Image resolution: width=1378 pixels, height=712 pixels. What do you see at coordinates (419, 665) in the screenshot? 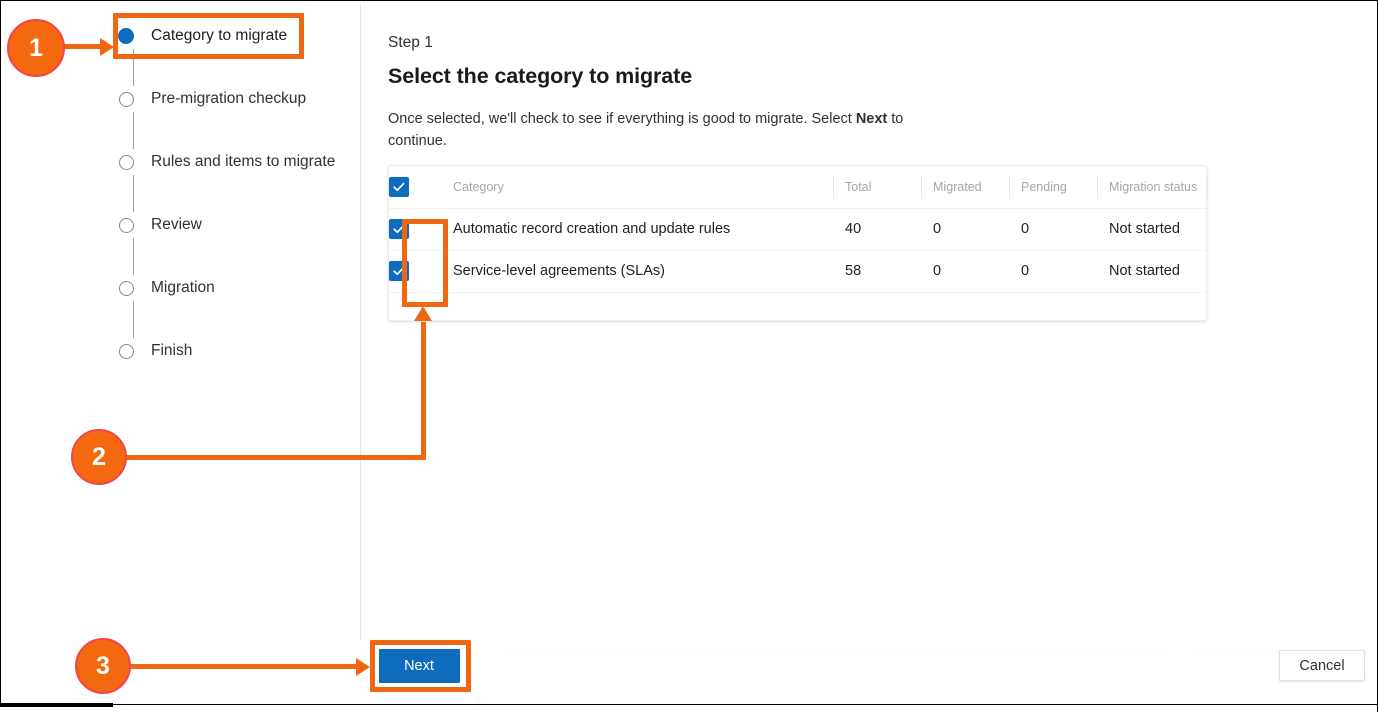
I see `next-button: Next` at bounding box center [419, 665].